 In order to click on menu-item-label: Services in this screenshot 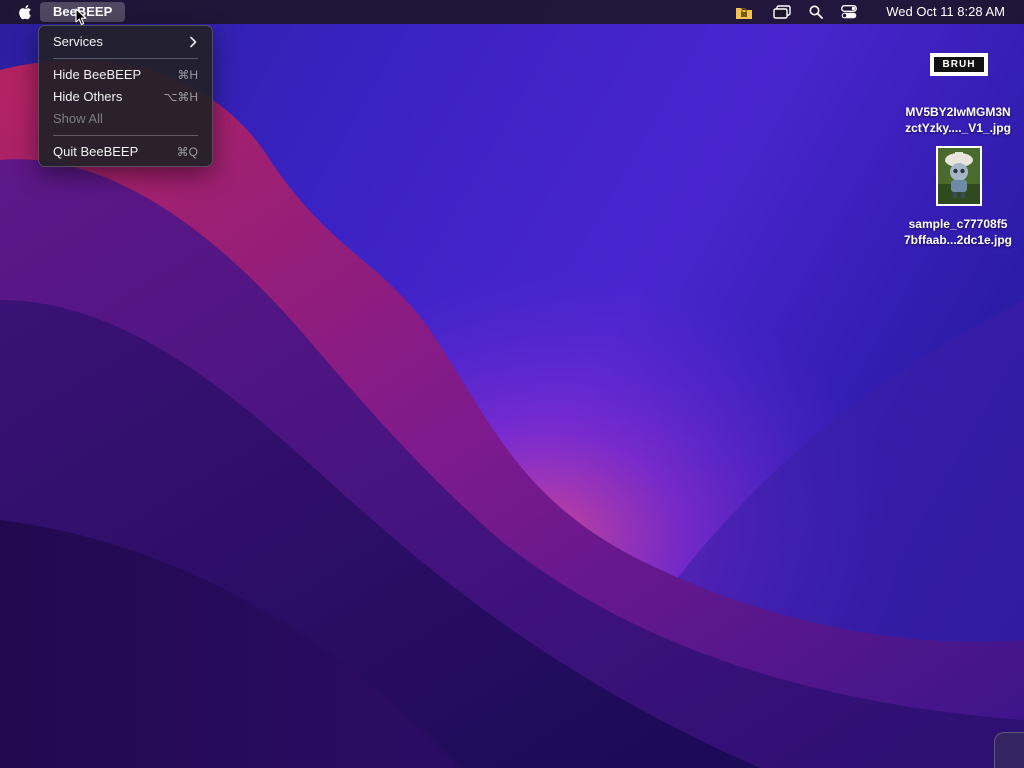, I will do `click(78, 41)`.